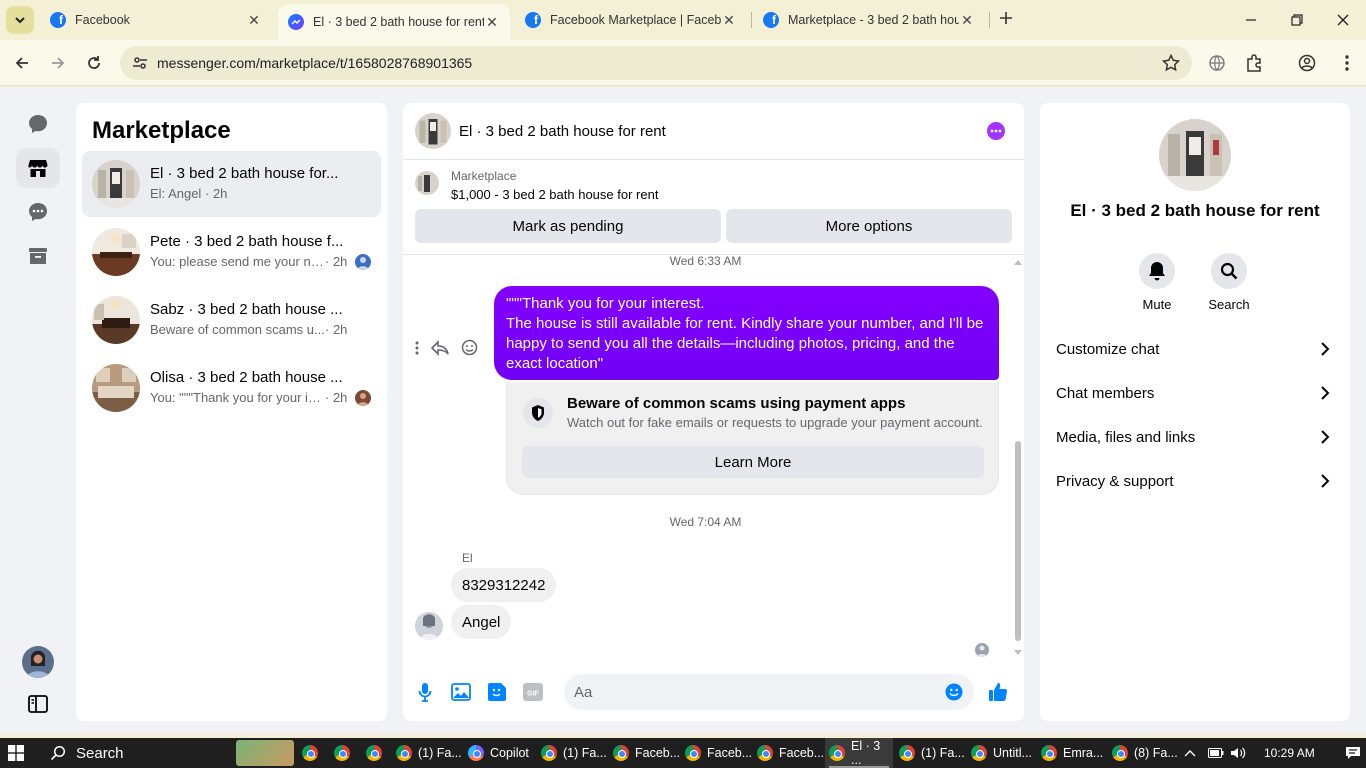 The image size is (1366, 768). Describe the element at coordinates (156, 20) in the screenshot. I see `browser-tab-facebook: f Facebook ✕` at that location.